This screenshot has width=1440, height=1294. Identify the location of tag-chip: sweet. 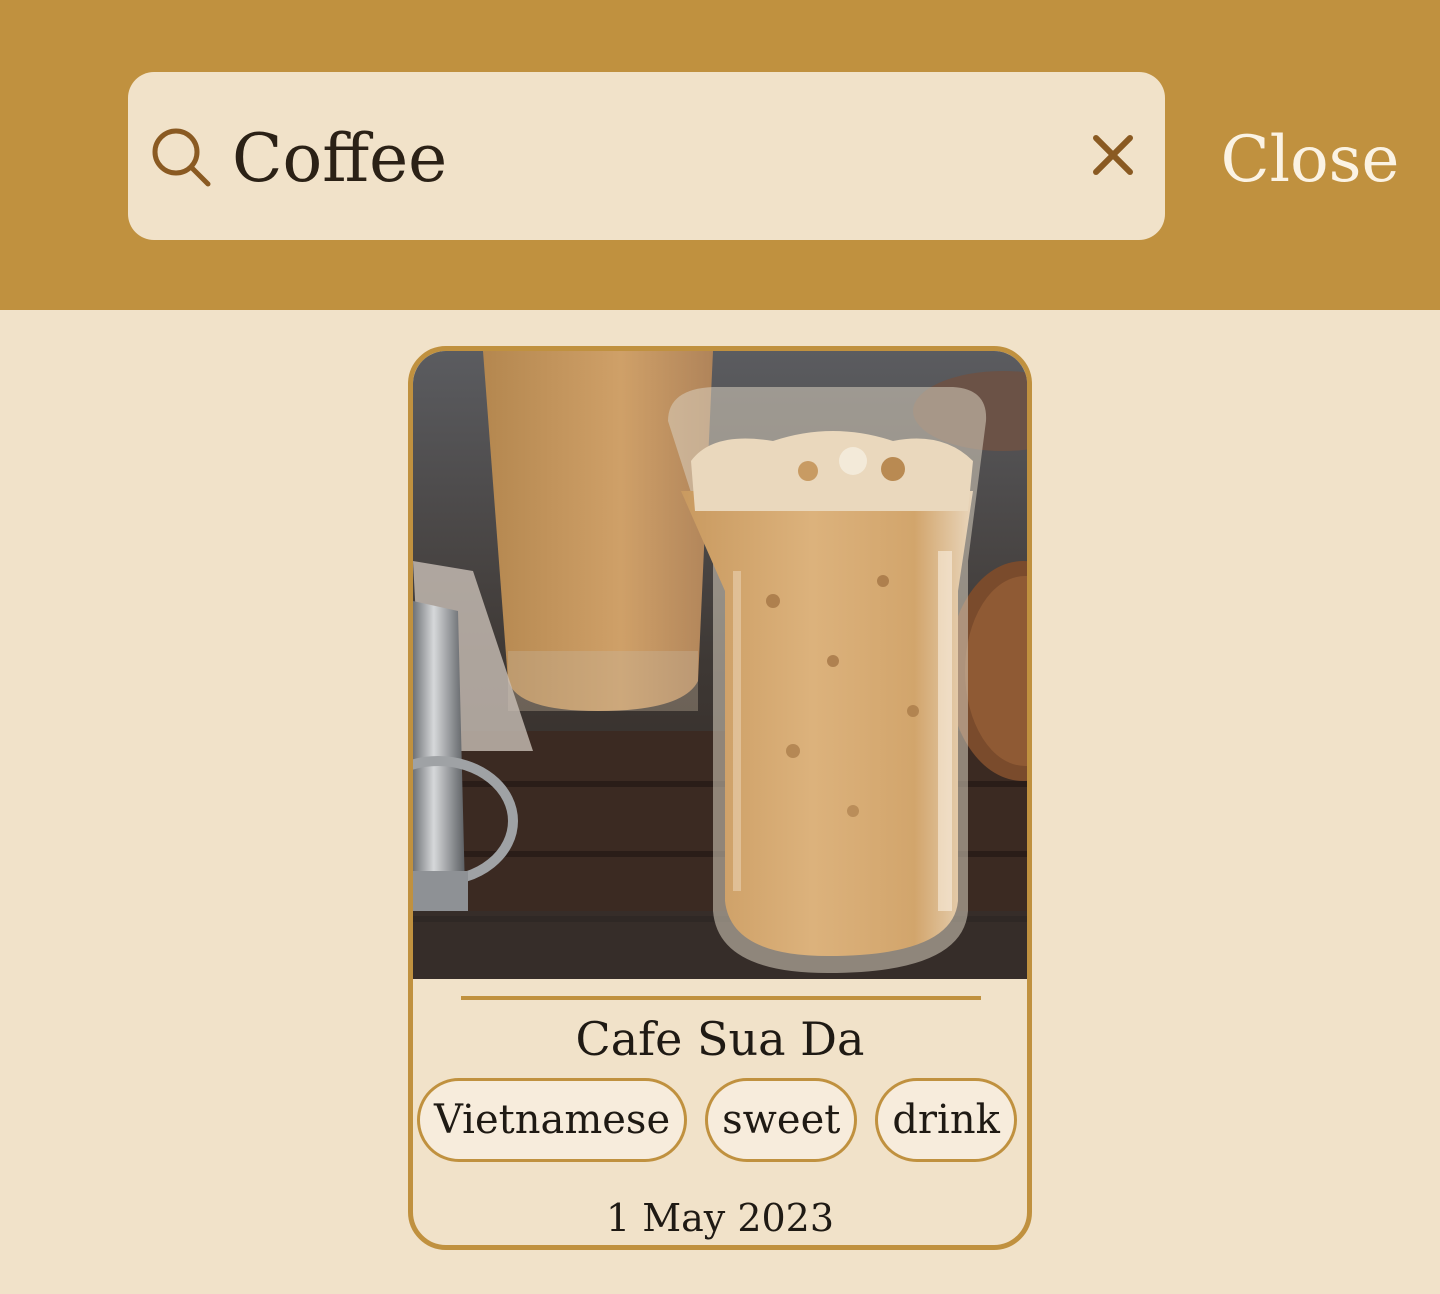
(781, 1120).